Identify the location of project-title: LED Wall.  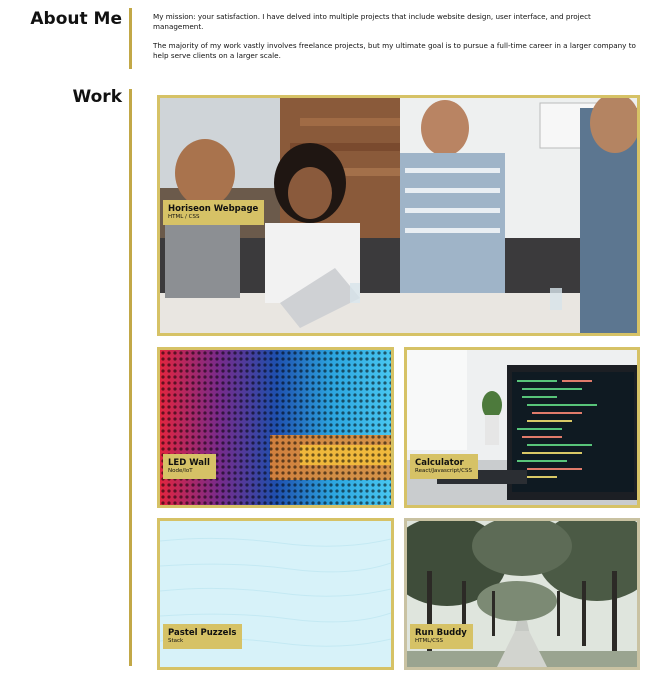
(189, 463).